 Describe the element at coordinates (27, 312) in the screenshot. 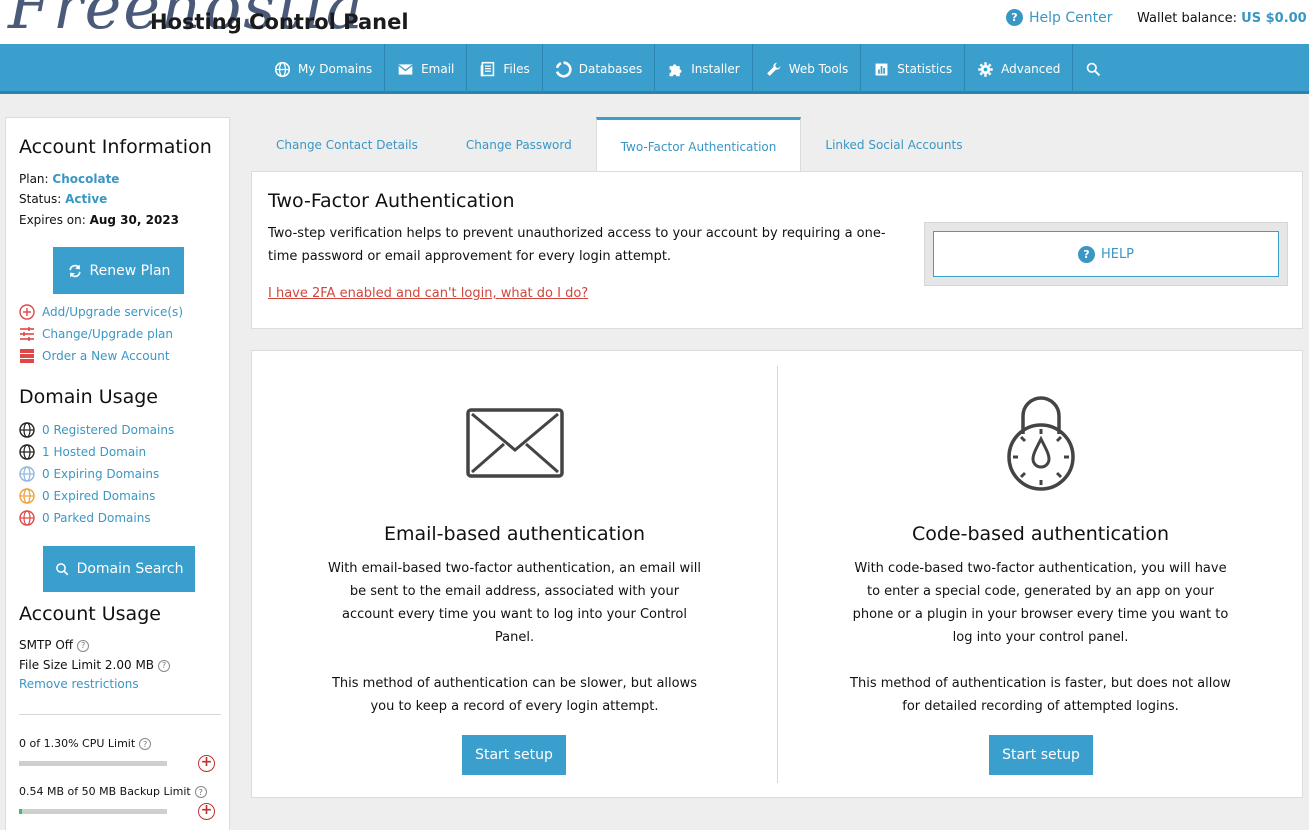

I see `plus-circle-icon` at that location.